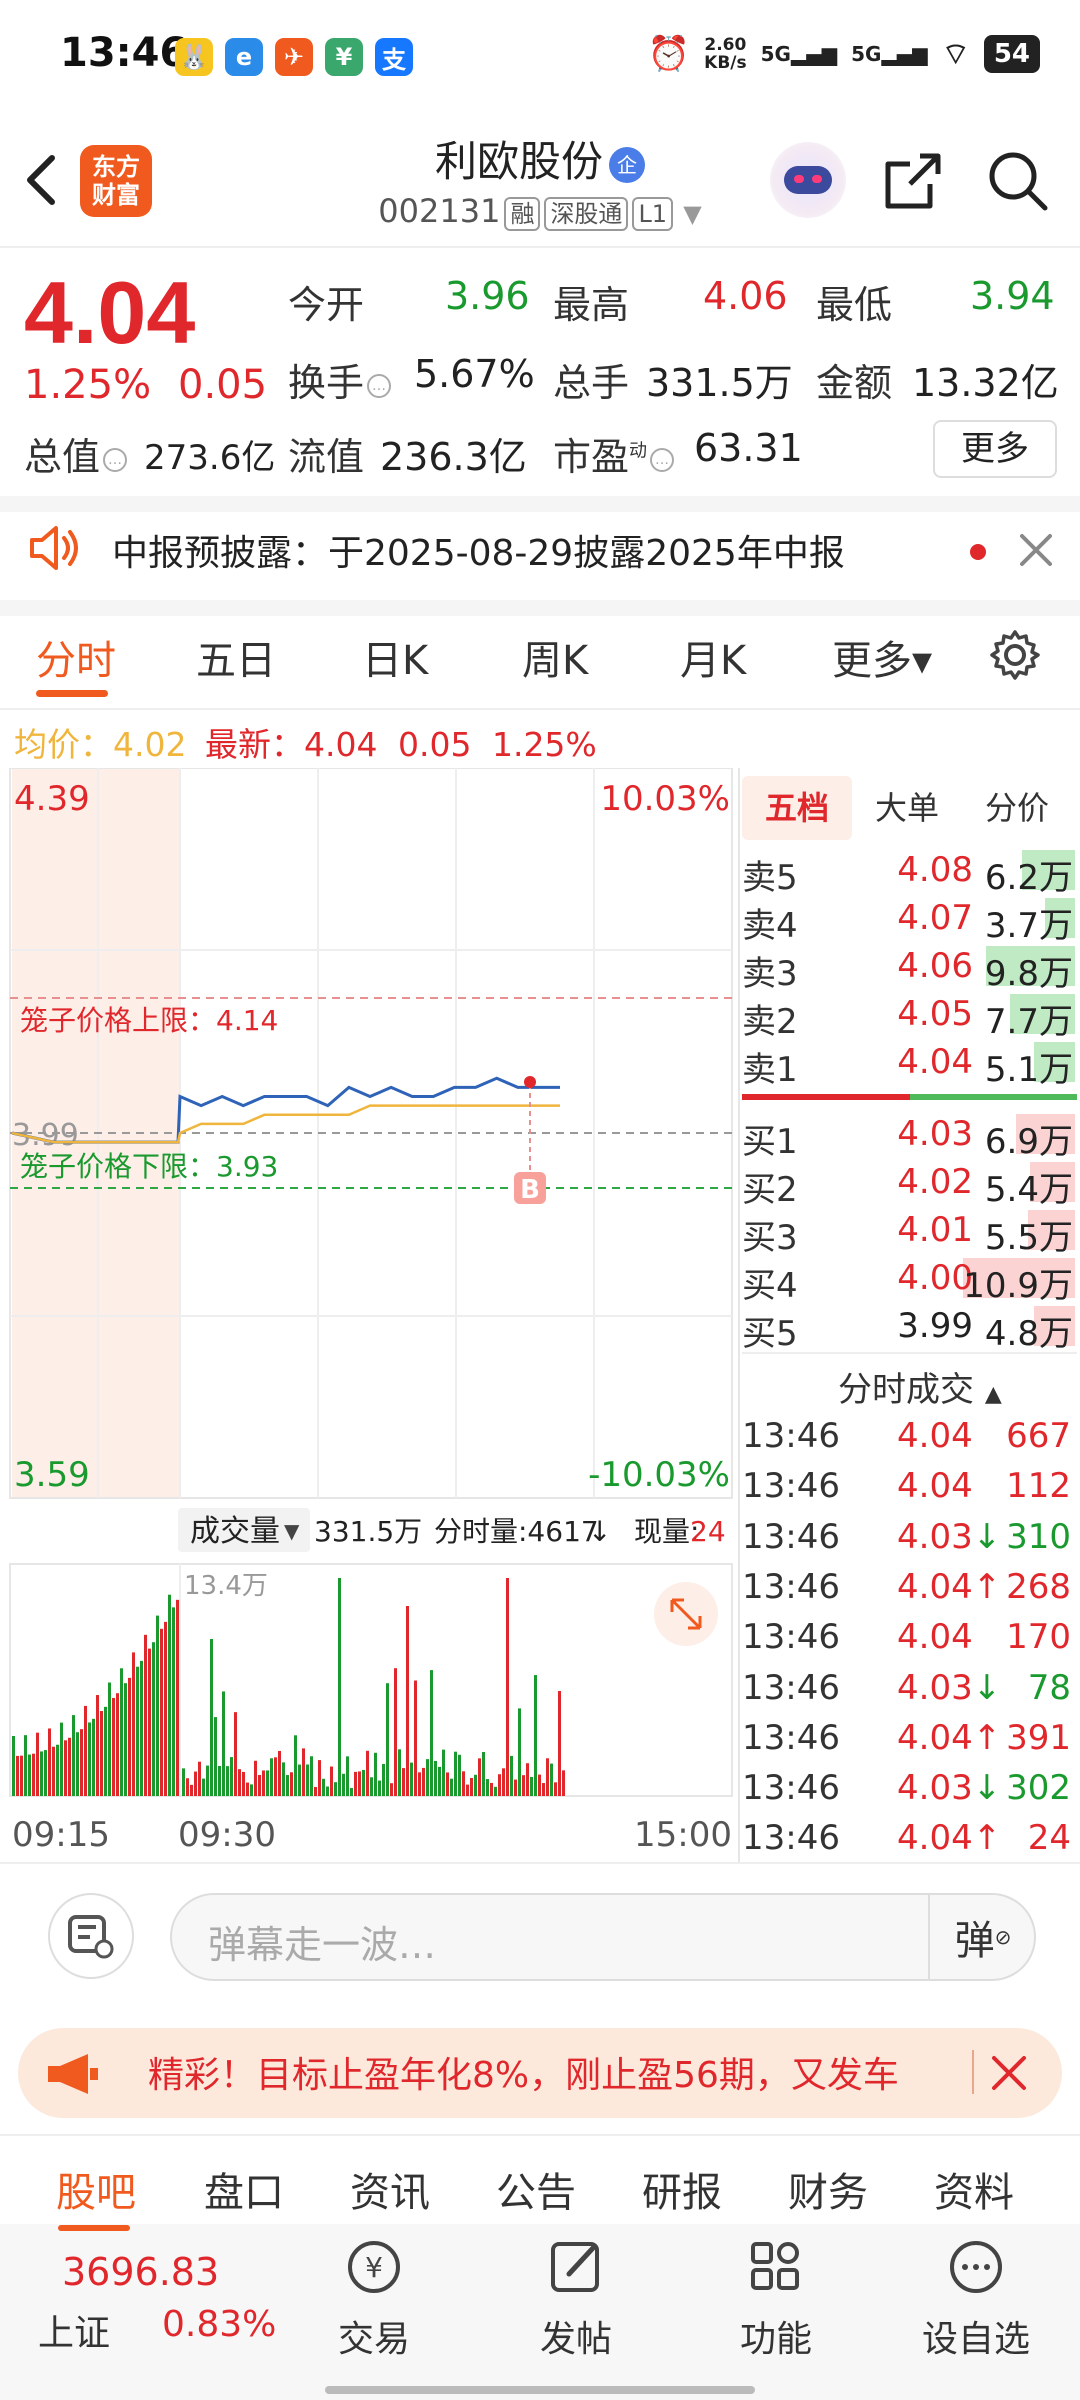  I want to click on index-value: 3696.83, so click(140, 2272).